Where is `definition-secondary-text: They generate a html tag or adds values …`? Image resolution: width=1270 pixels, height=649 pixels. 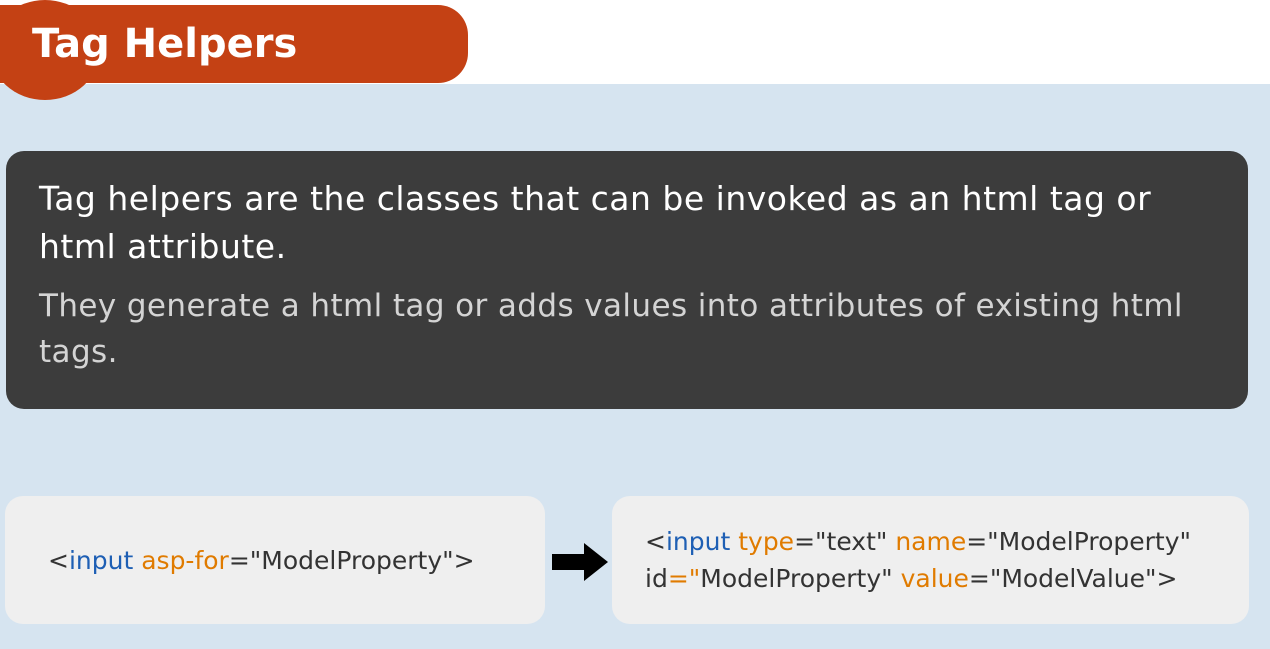
definition-secondary-text: They generate a html tag or adds values … is located at coordinates (611, 329).